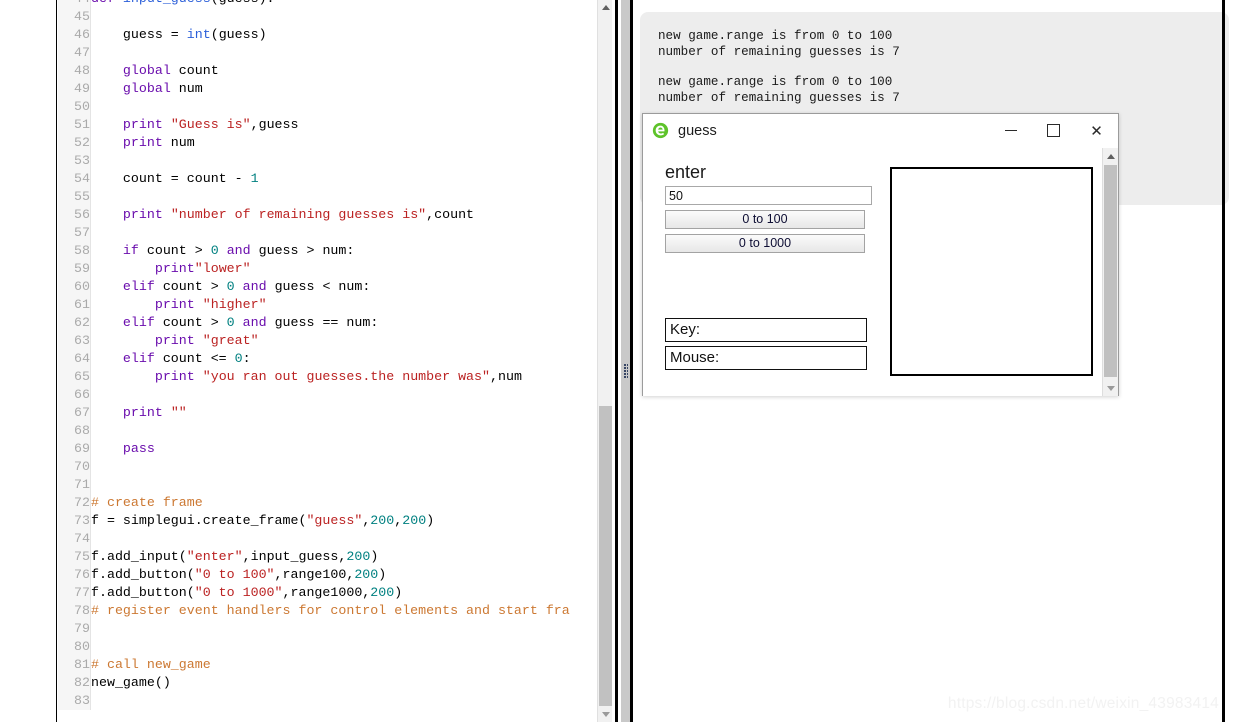  Describe the element at coordinates (74, 179) in the screenshot. I see `line-number: 54` at that location.